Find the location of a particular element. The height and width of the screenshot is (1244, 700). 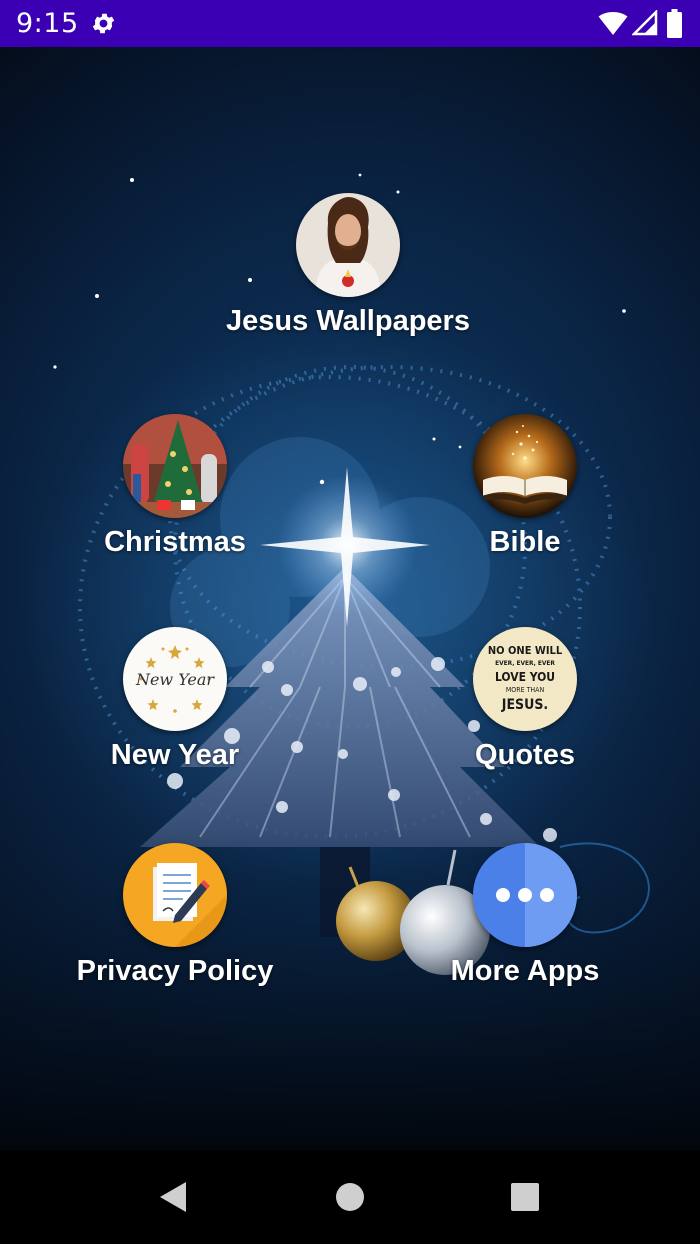

menu-label: Jesus Wallpapers is located at coordinates (348, 321).